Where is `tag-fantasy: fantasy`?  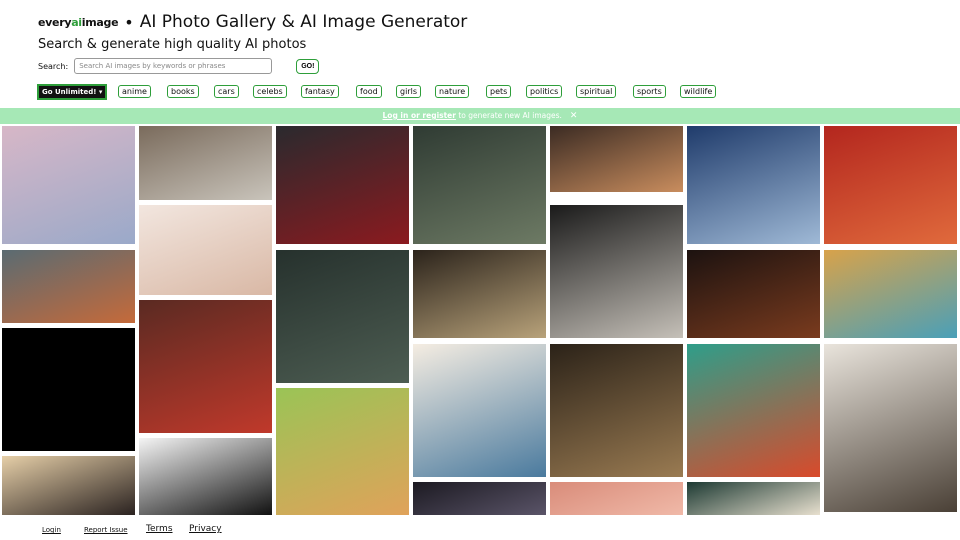 tag-fantasy: fantasy is located at coordinates (320, 91).